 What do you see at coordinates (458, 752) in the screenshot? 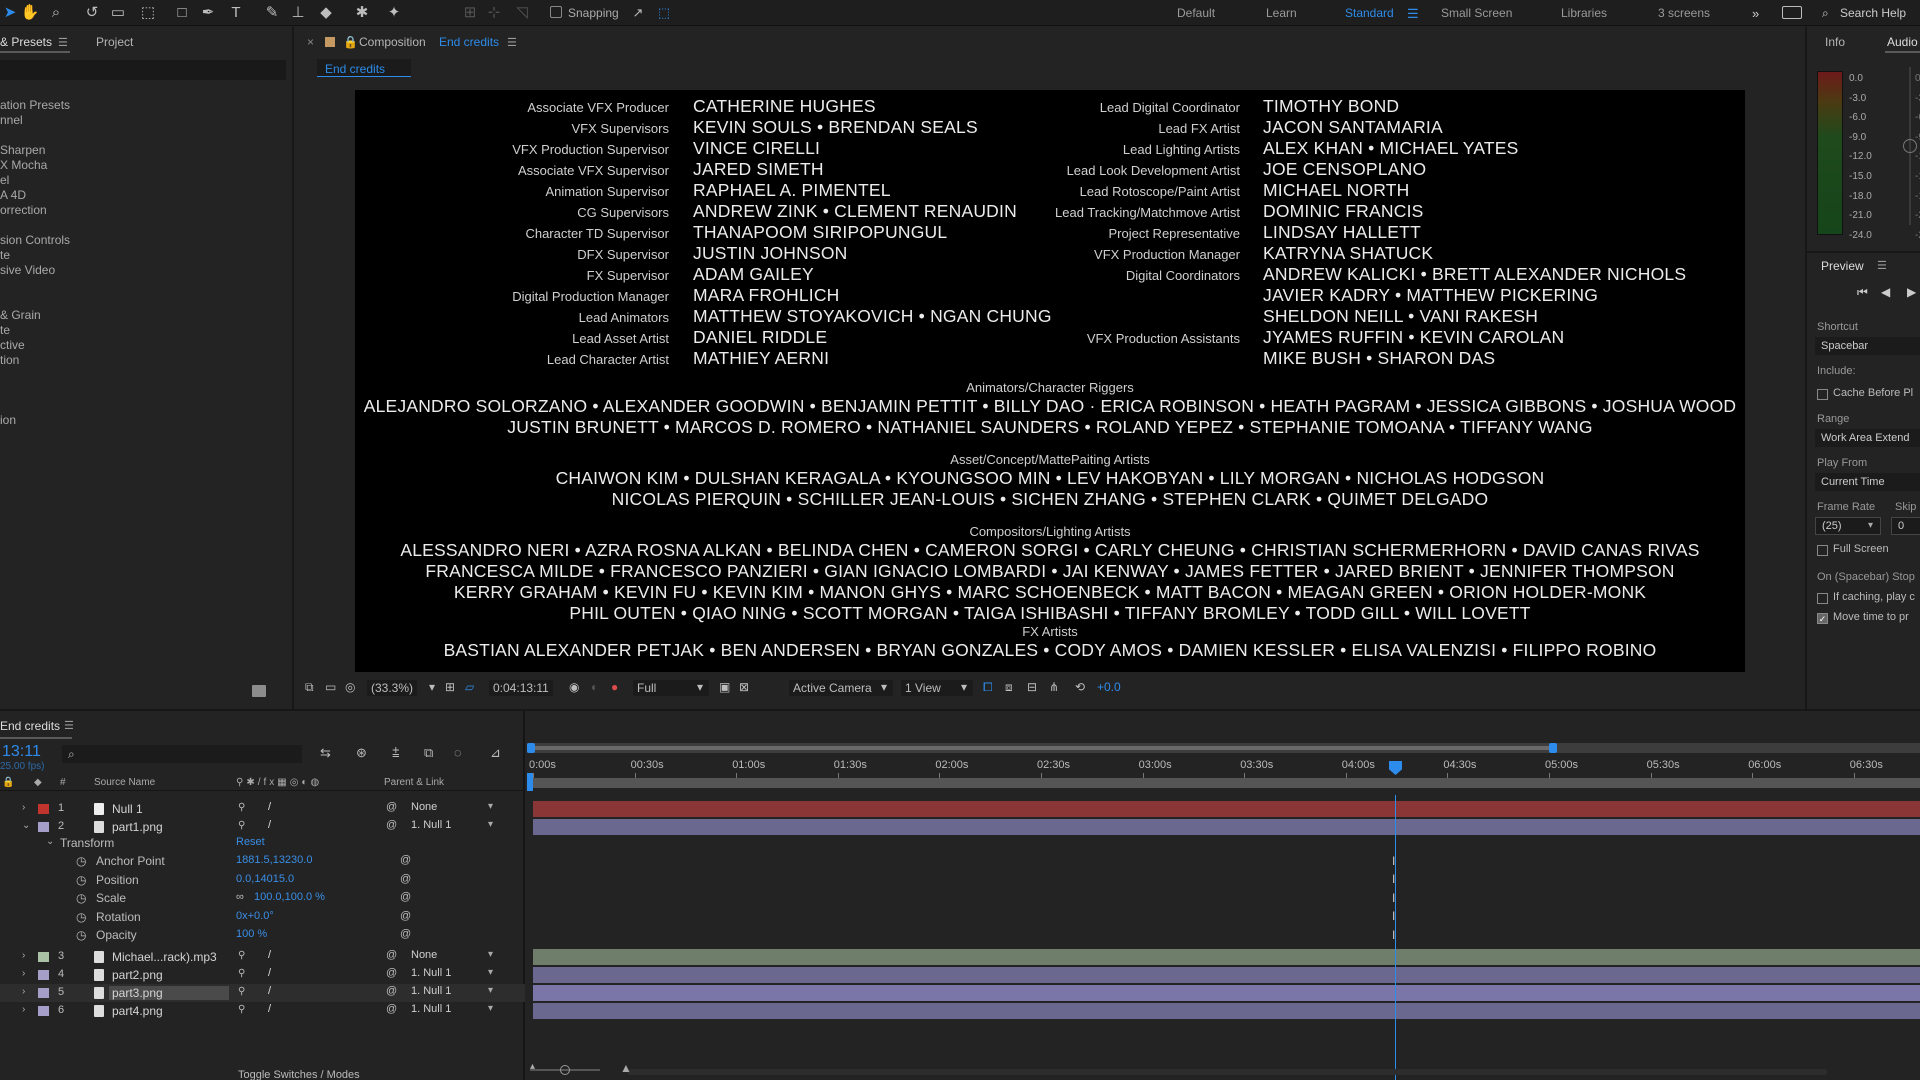
I see `motion-blur-icon: ◌` at bounding box center [458, 752].